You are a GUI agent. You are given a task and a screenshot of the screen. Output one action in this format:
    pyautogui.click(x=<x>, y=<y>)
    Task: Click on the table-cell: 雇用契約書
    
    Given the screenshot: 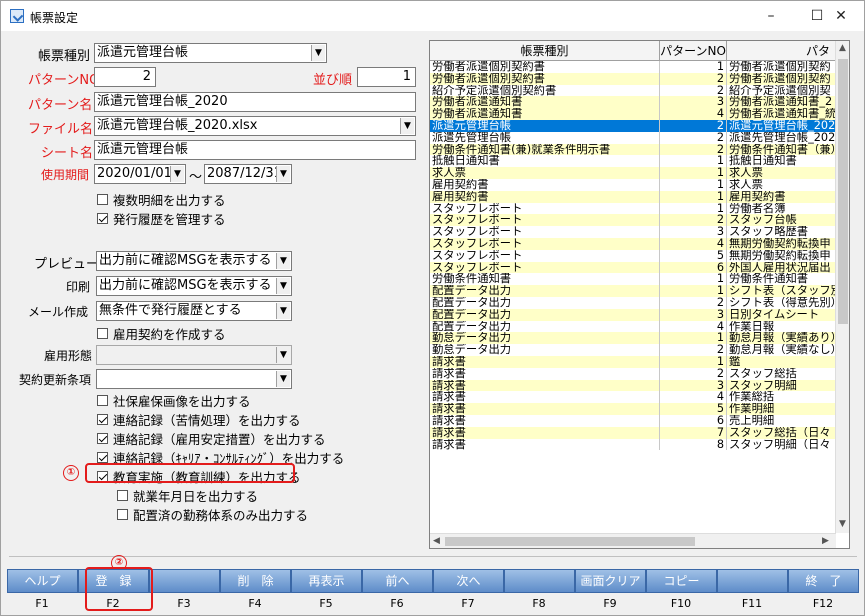 What is the action you would take?
    pyautogui.click(x=545, y=196)
    